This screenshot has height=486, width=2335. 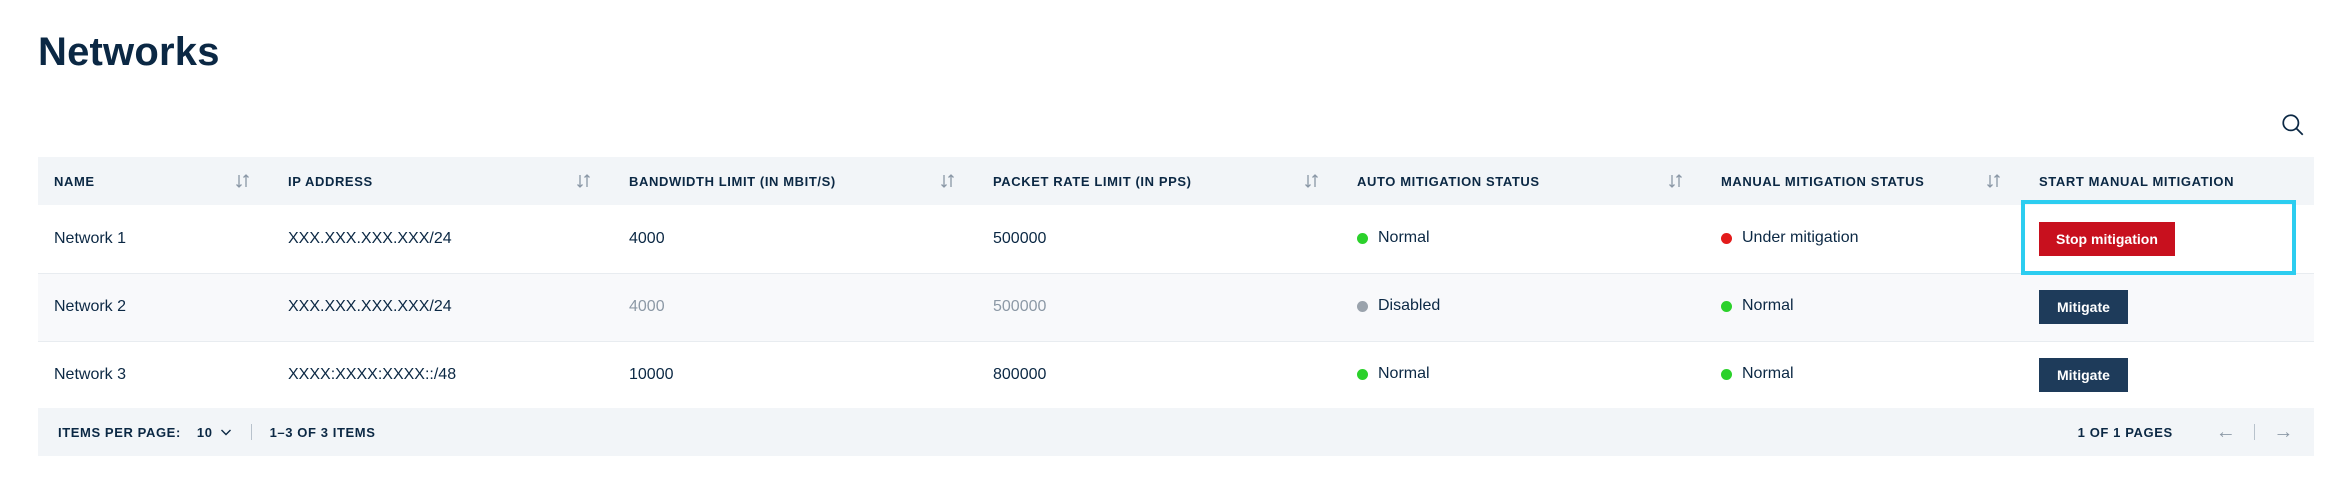 I want to click on items-range: 1–3 OF 3 ITEMS, so click(x=322, y=432).